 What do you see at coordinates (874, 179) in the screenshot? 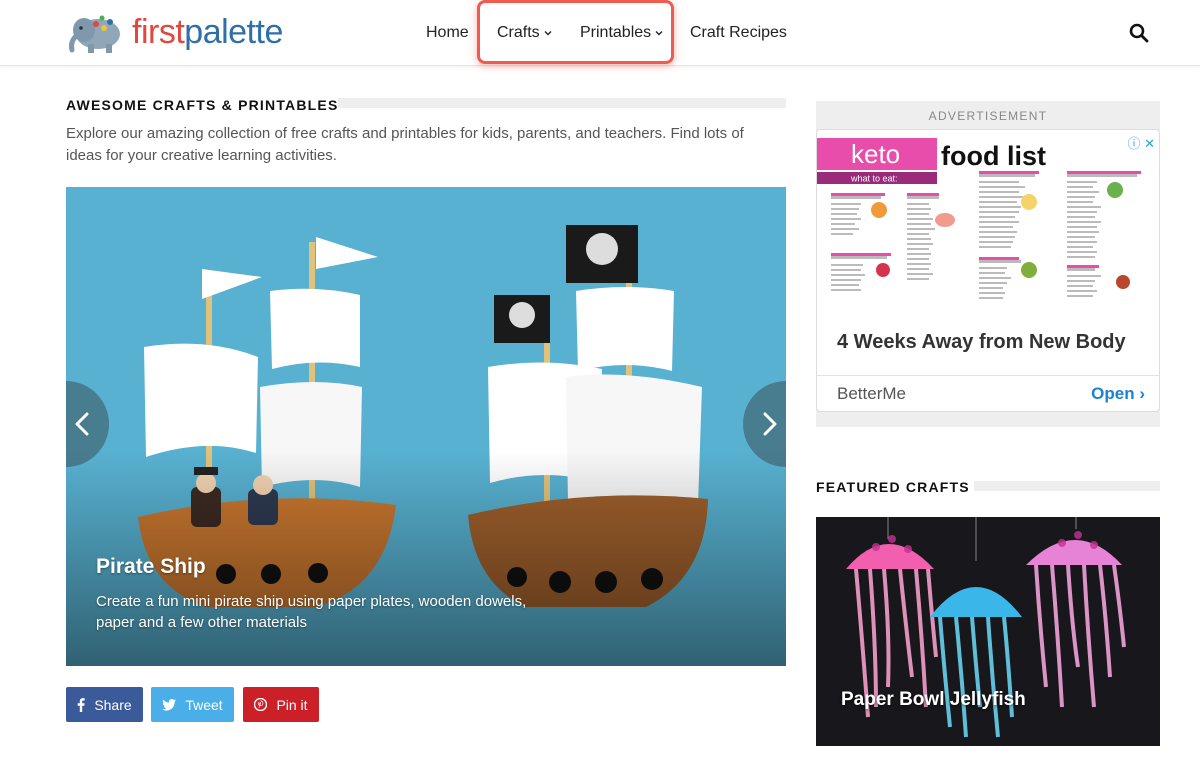
I see `ad-image-subtitle: what to eat:` at bounding box center [874, 179].